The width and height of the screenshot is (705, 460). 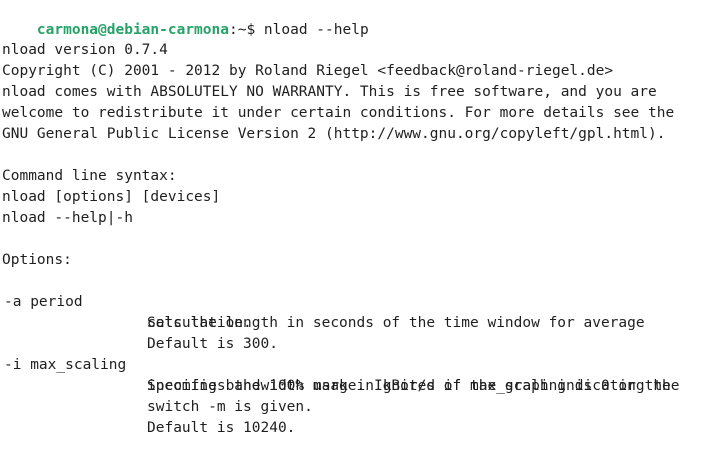 I want to click on version-line: nload version 0.7.4, so click(x=85, y=50).